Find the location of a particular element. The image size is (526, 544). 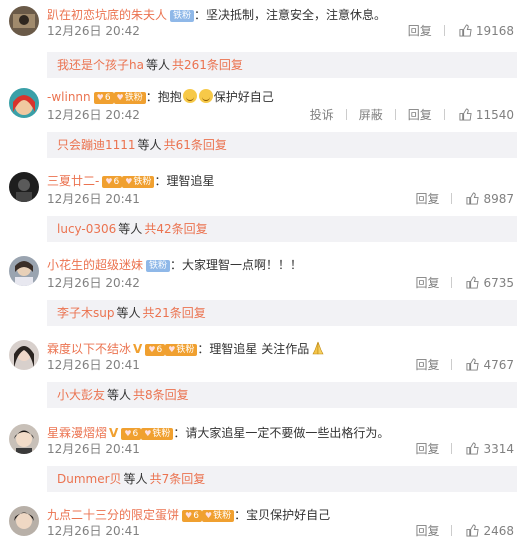

reply-summary: 只会蹦迪1111 等人 共61条回复 is located at coordinates (282, 145).